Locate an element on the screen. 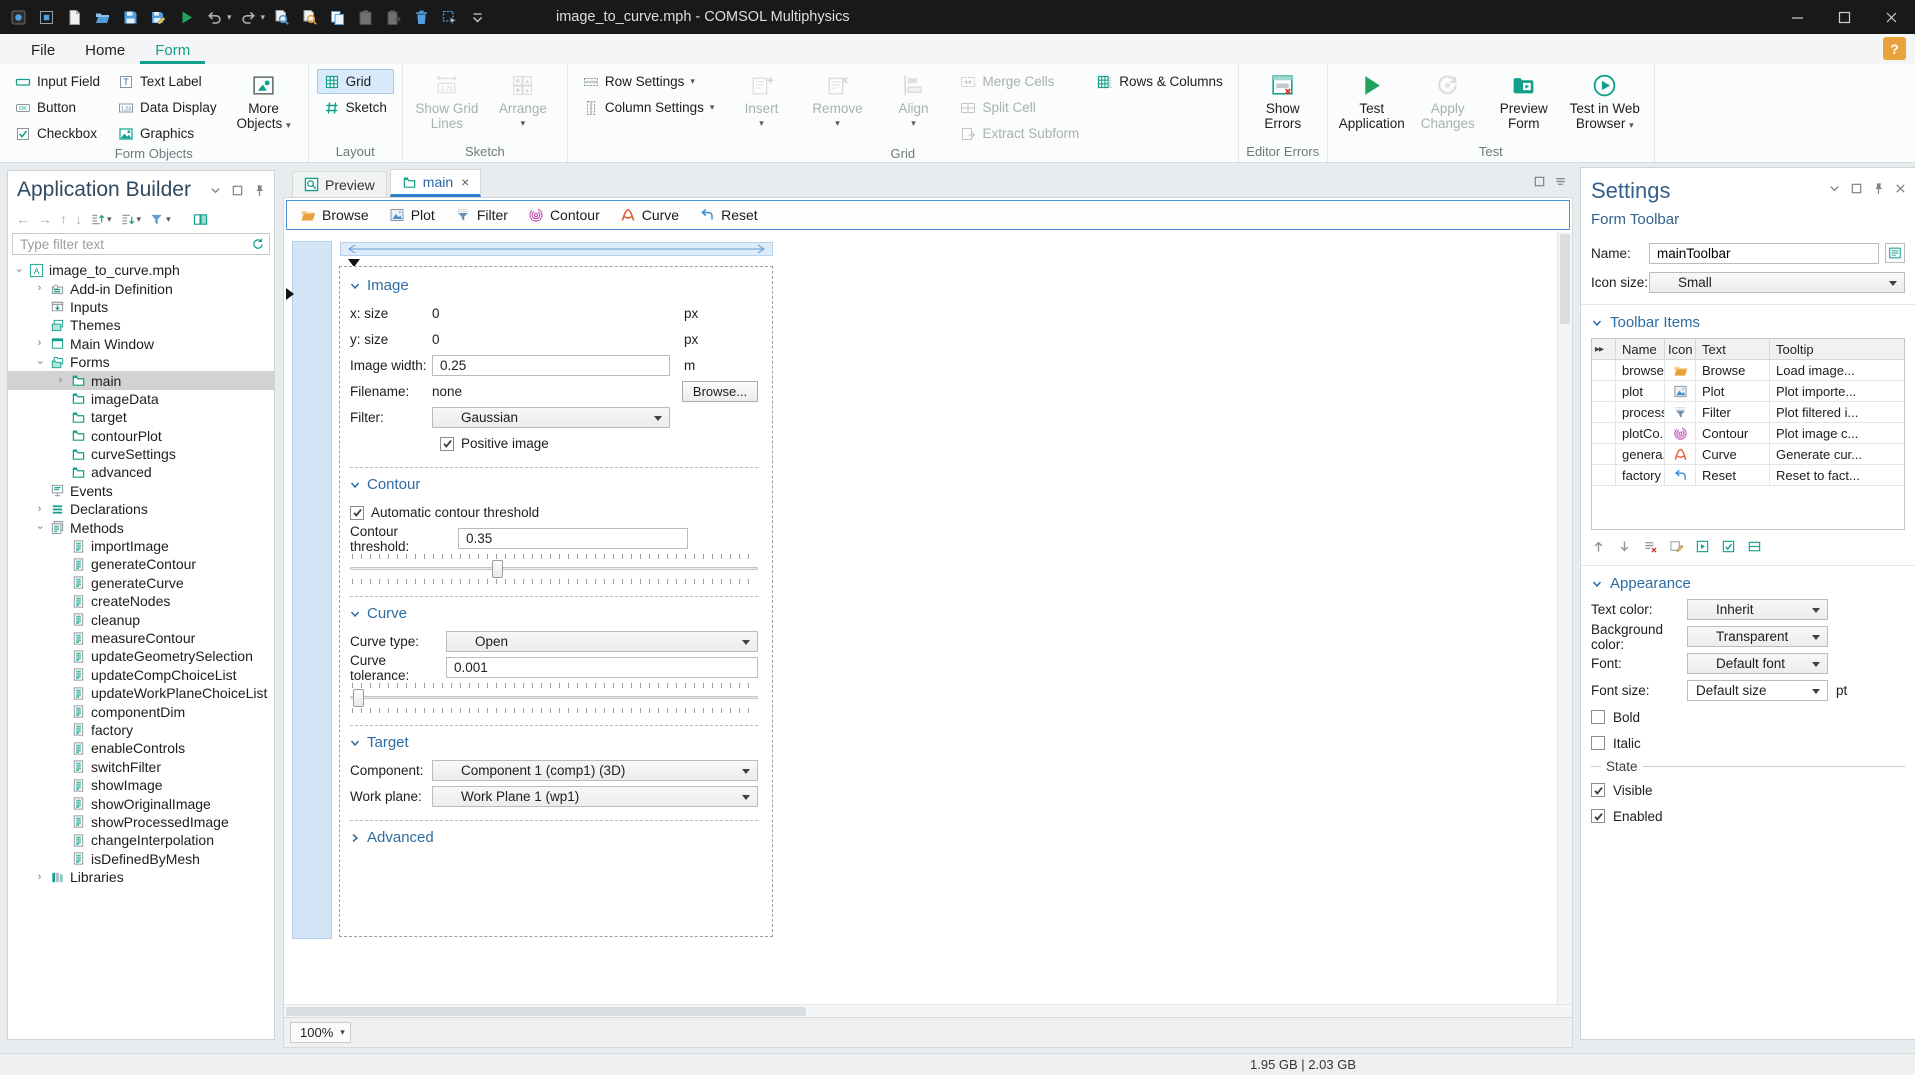 The image size is (1915, 1075). tab-home: Home is located at coordinates (105, 49).